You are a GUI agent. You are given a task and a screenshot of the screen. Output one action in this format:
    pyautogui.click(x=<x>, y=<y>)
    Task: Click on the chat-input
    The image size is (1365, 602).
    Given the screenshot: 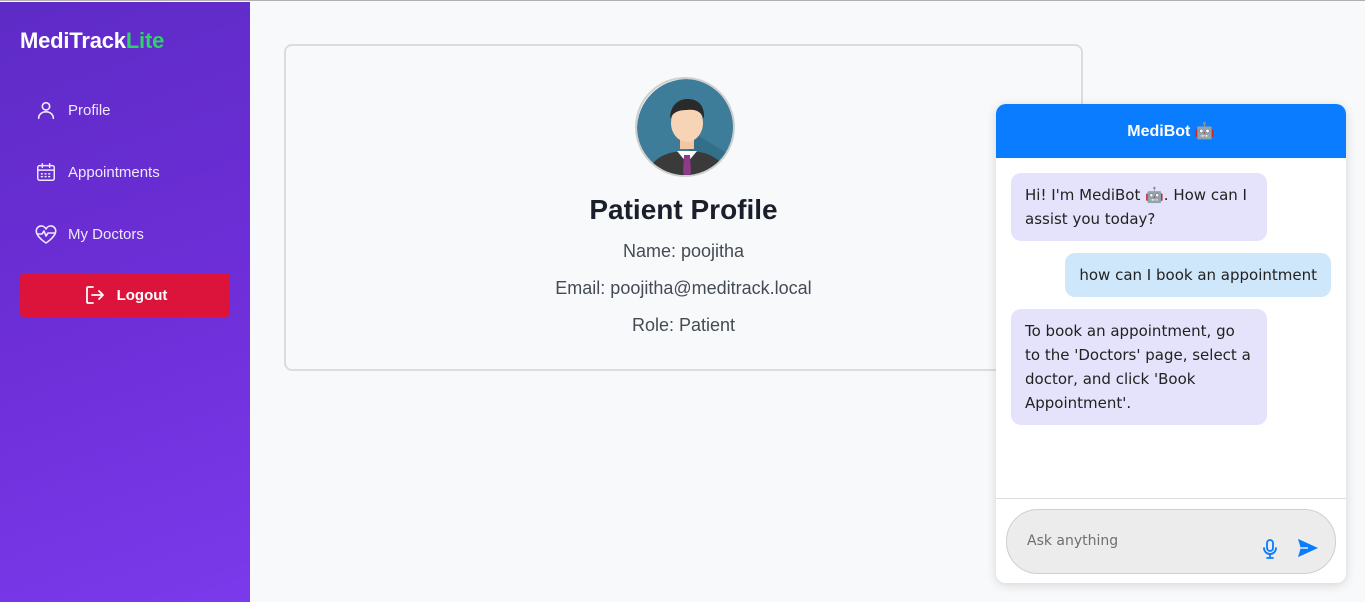 What is the action you would take?
    pyautogui.click(x=1137, y=541)
    